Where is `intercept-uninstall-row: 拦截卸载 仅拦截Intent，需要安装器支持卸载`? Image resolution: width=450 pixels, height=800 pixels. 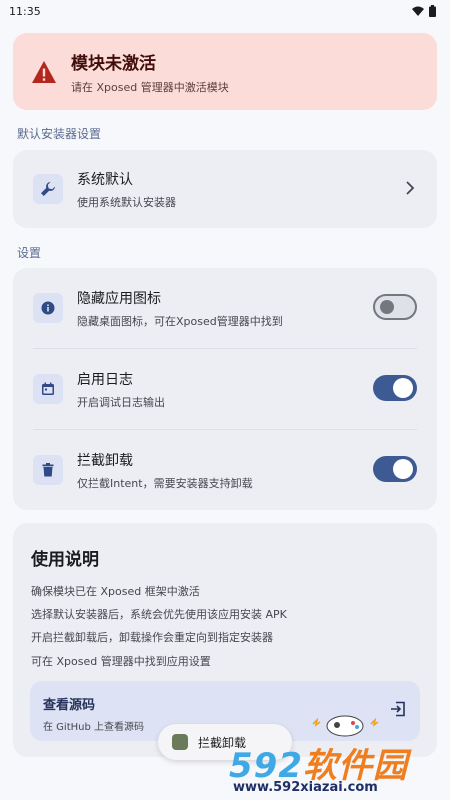
intercept-uninstall-row: 拦截卸载 仅拦截Intent，需要安装器支持卸载 is located at coordinates (225, 470).